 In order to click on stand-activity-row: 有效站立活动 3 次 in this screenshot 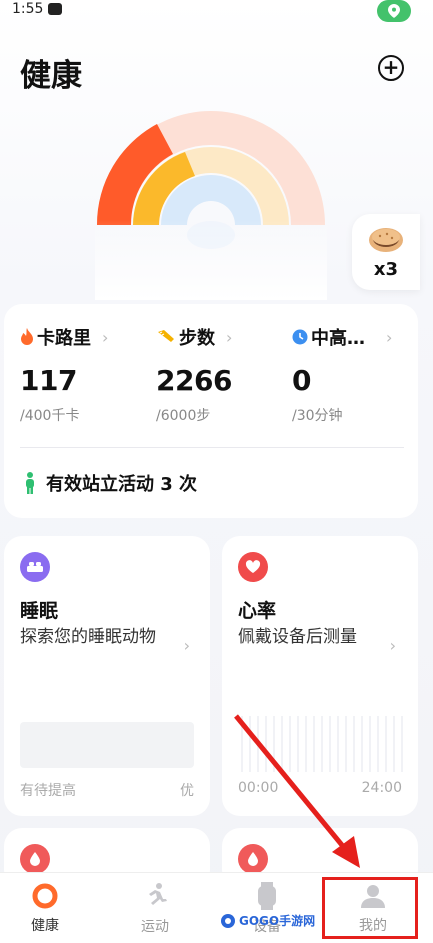, I will do `click(110, 483)`.